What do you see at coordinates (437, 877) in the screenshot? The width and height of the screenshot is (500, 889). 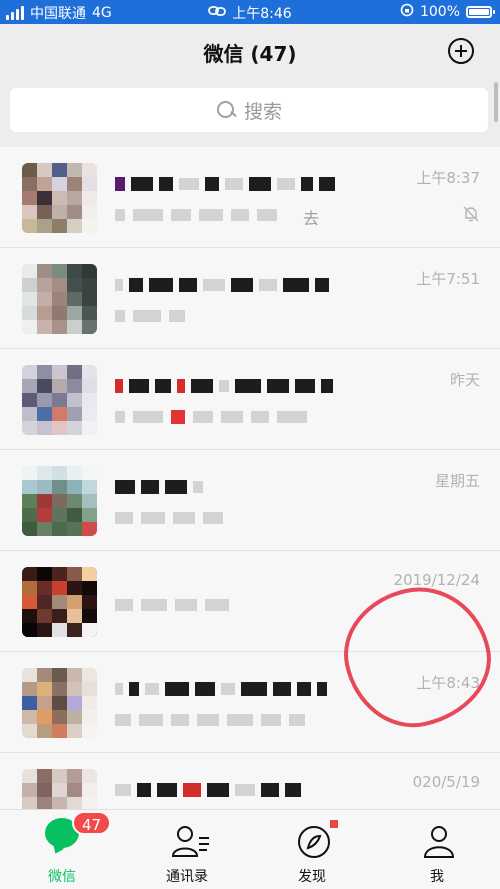 I see `tab-label: 我` at bounding box center [437, 877].